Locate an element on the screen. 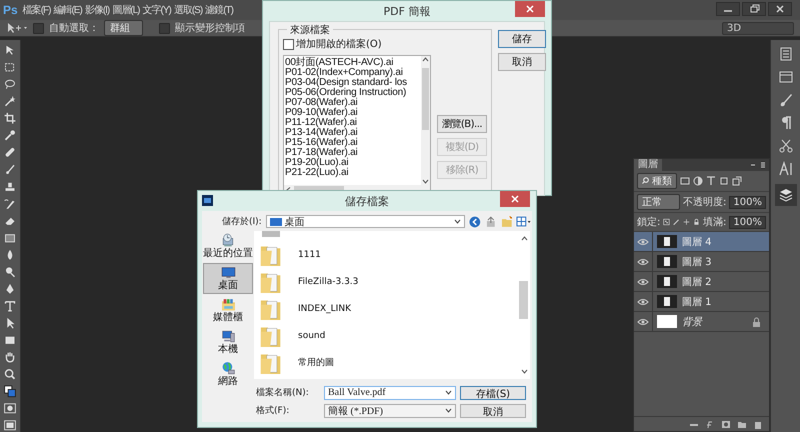  type-filter-icon is located at coordinates (711, 181).